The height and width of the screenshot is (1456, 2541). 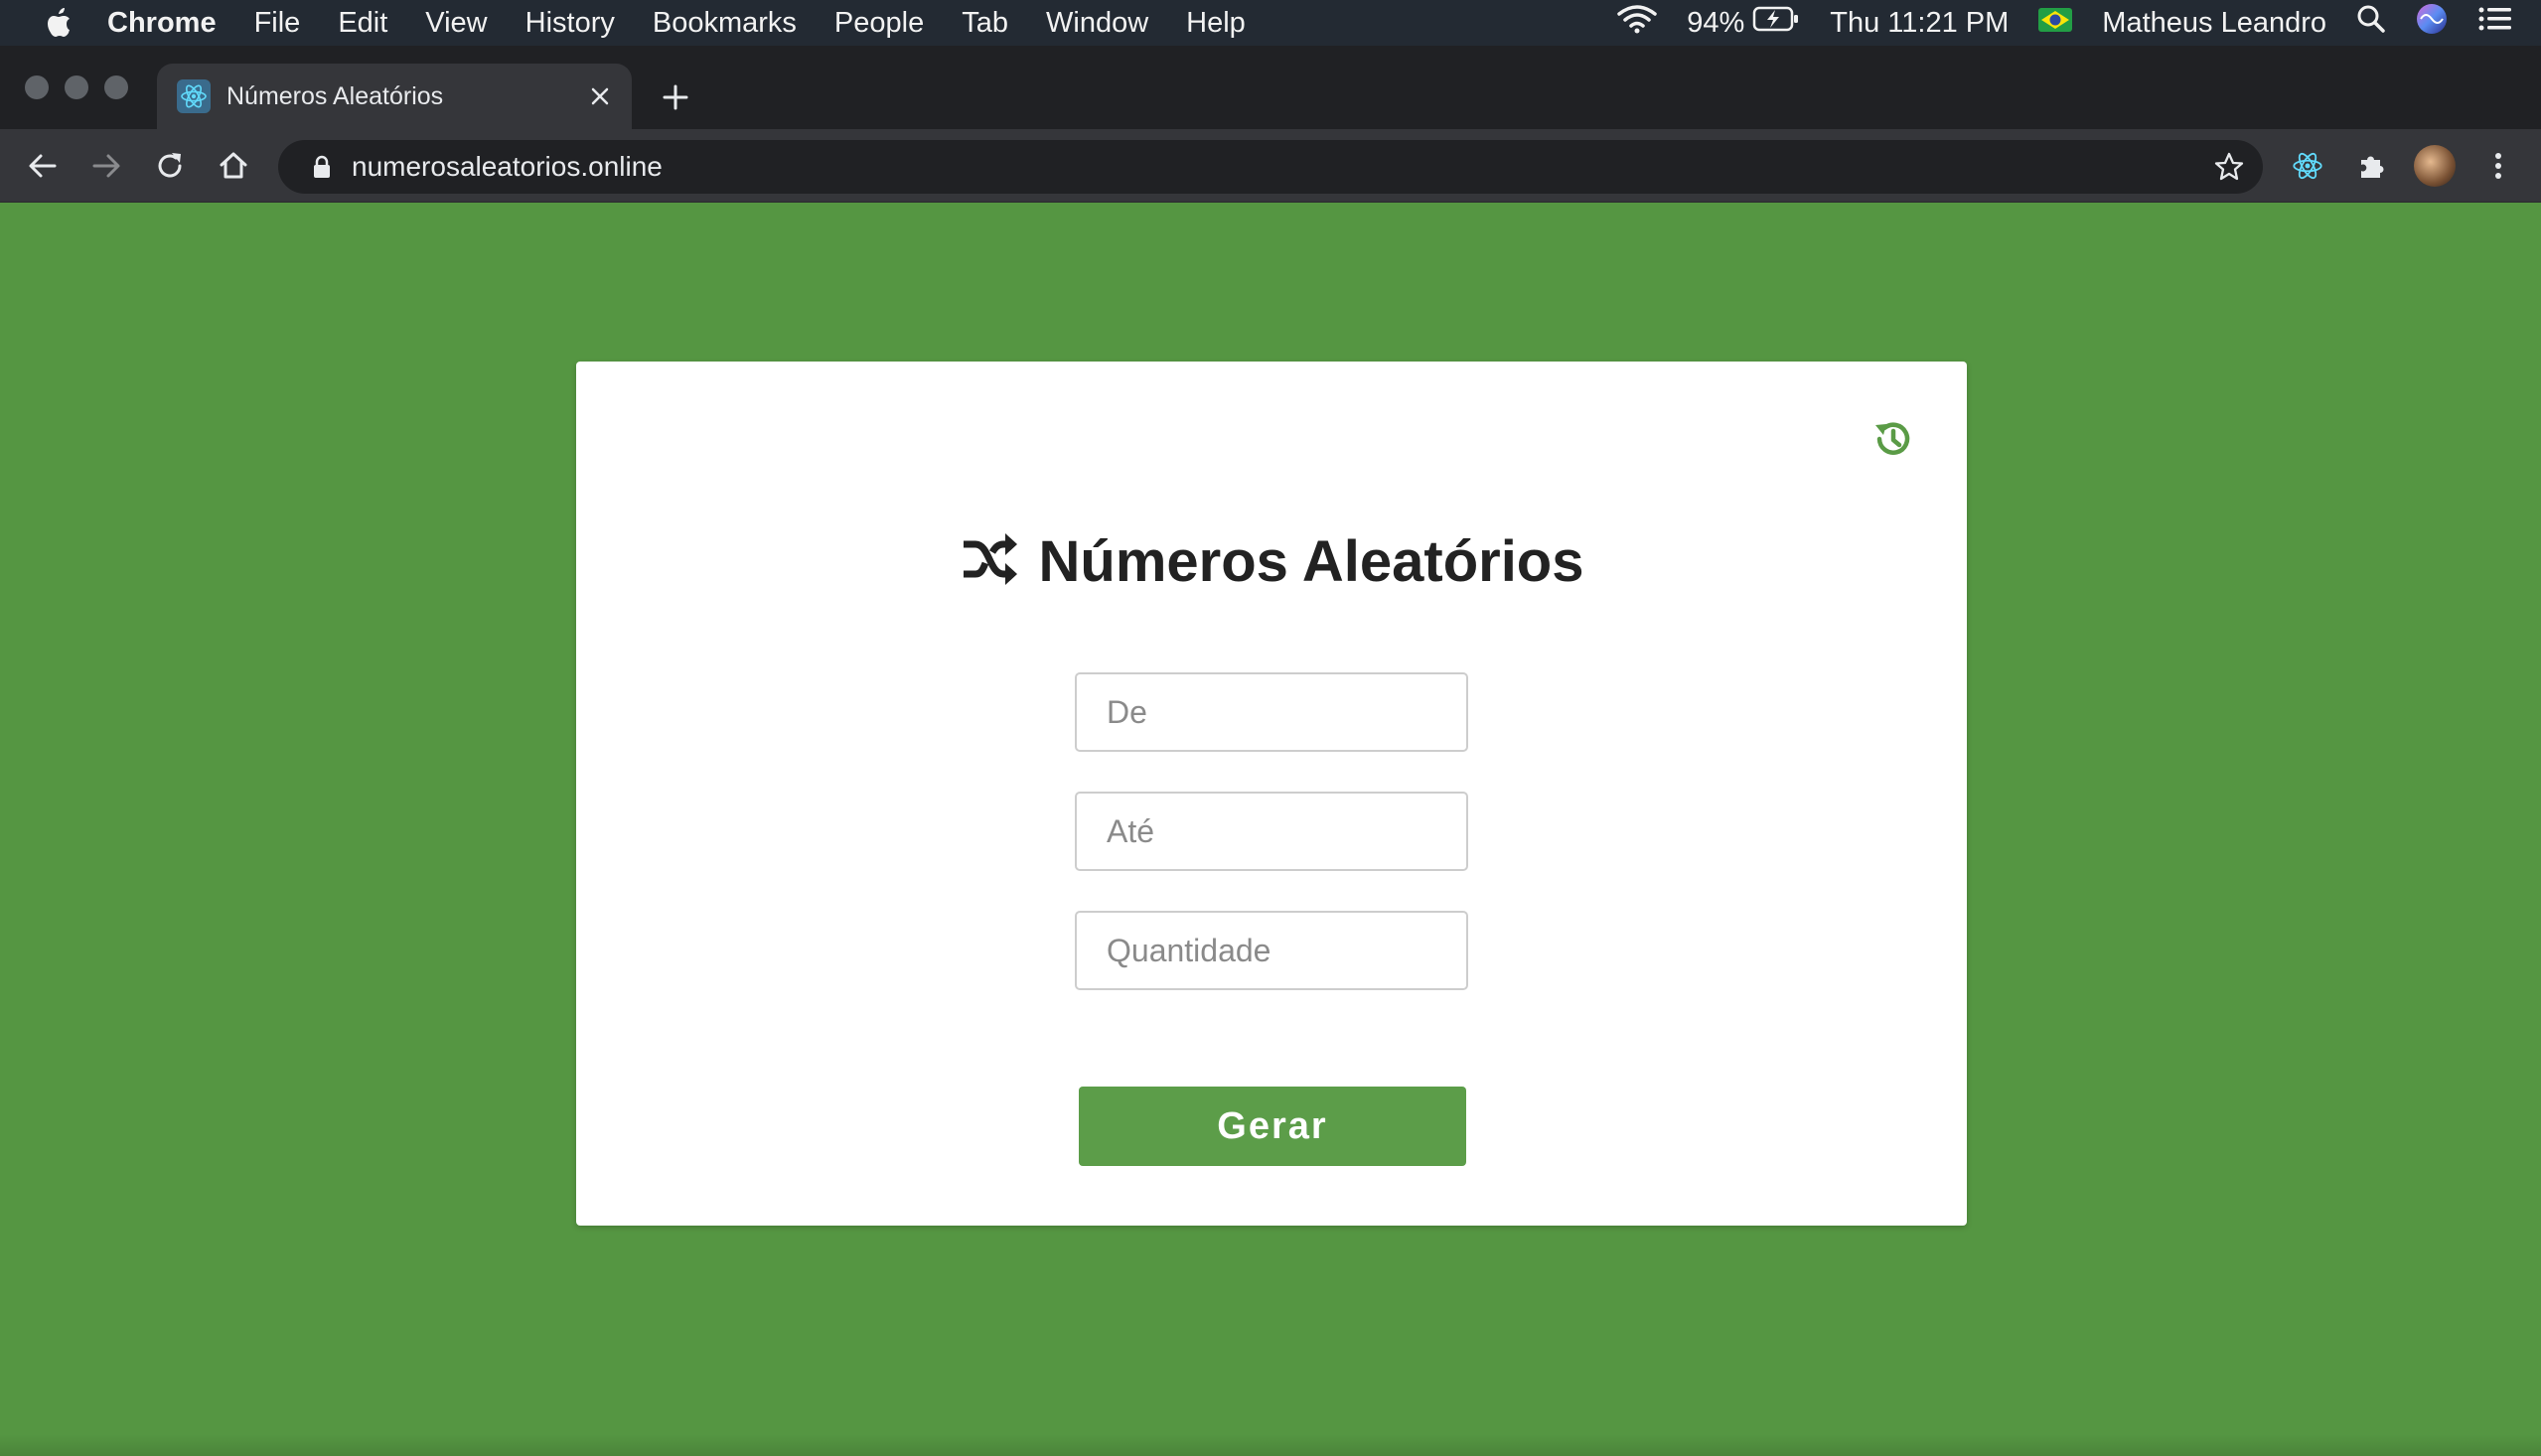 What do you see at coordinates (1893, 439) in the screenshot?
I see `history-icon` at bounding box center [1893, 439].